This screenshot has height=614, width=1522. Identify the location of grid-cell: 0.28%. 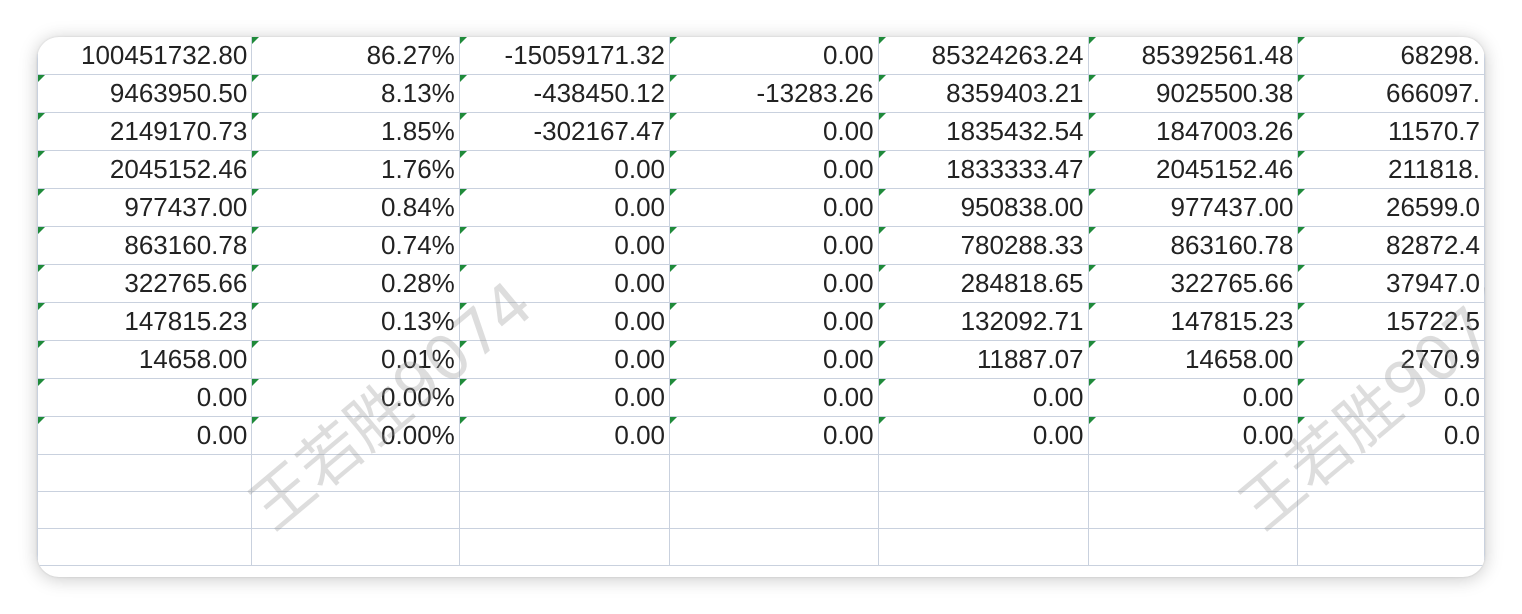
(355, 283).